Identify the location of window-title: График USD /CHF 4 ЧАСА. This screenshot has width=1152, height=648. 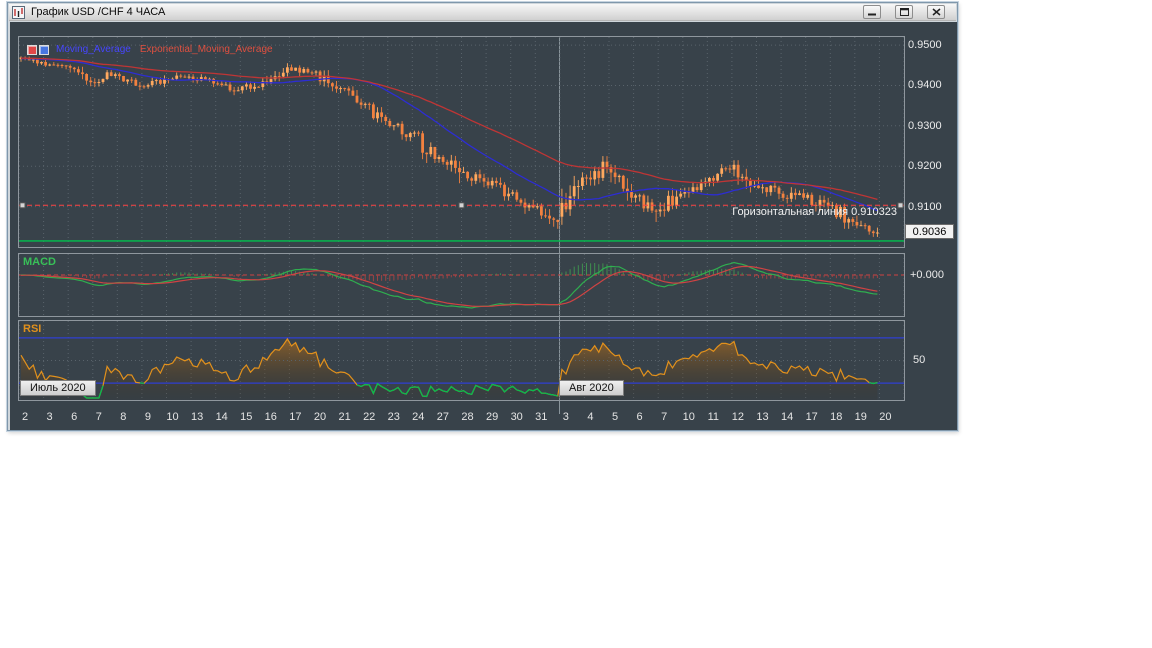
(98, 12).